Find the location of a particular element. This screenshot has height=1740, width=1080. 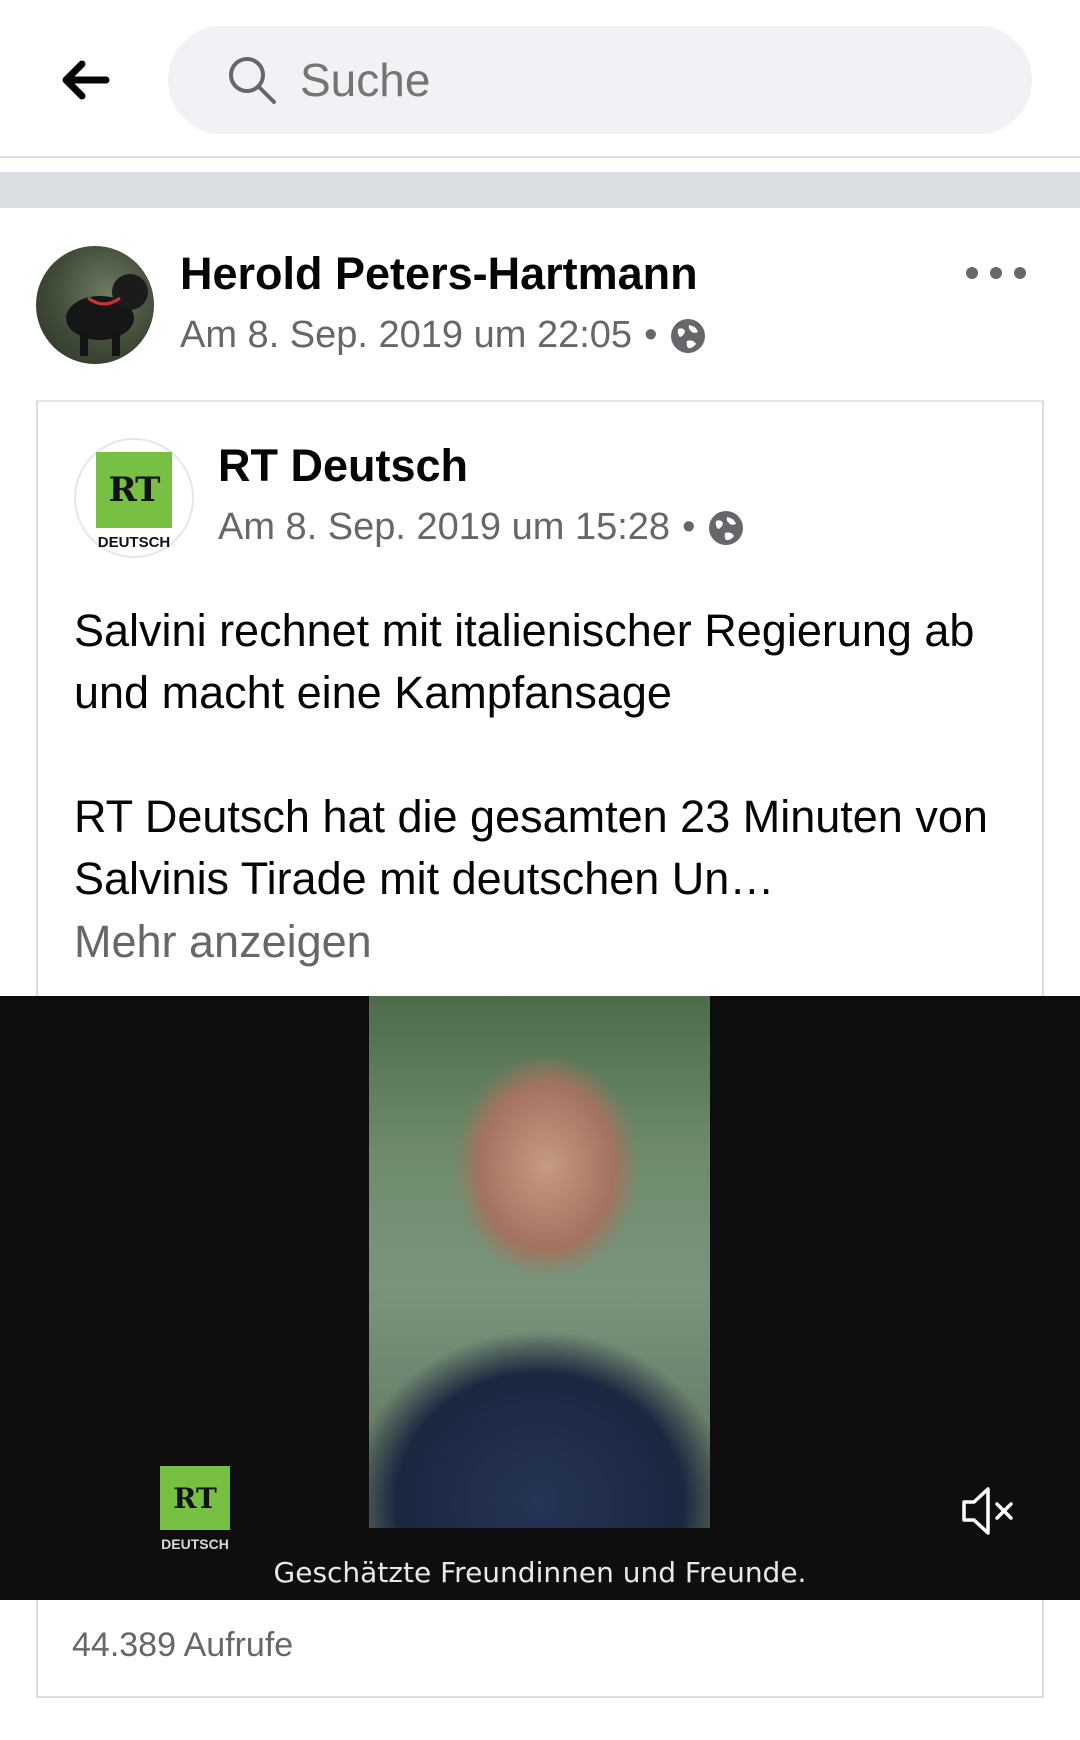

post-timestamp: Am 8. Sep. 2019 um 22:05 is located at coordinates (406, 335).